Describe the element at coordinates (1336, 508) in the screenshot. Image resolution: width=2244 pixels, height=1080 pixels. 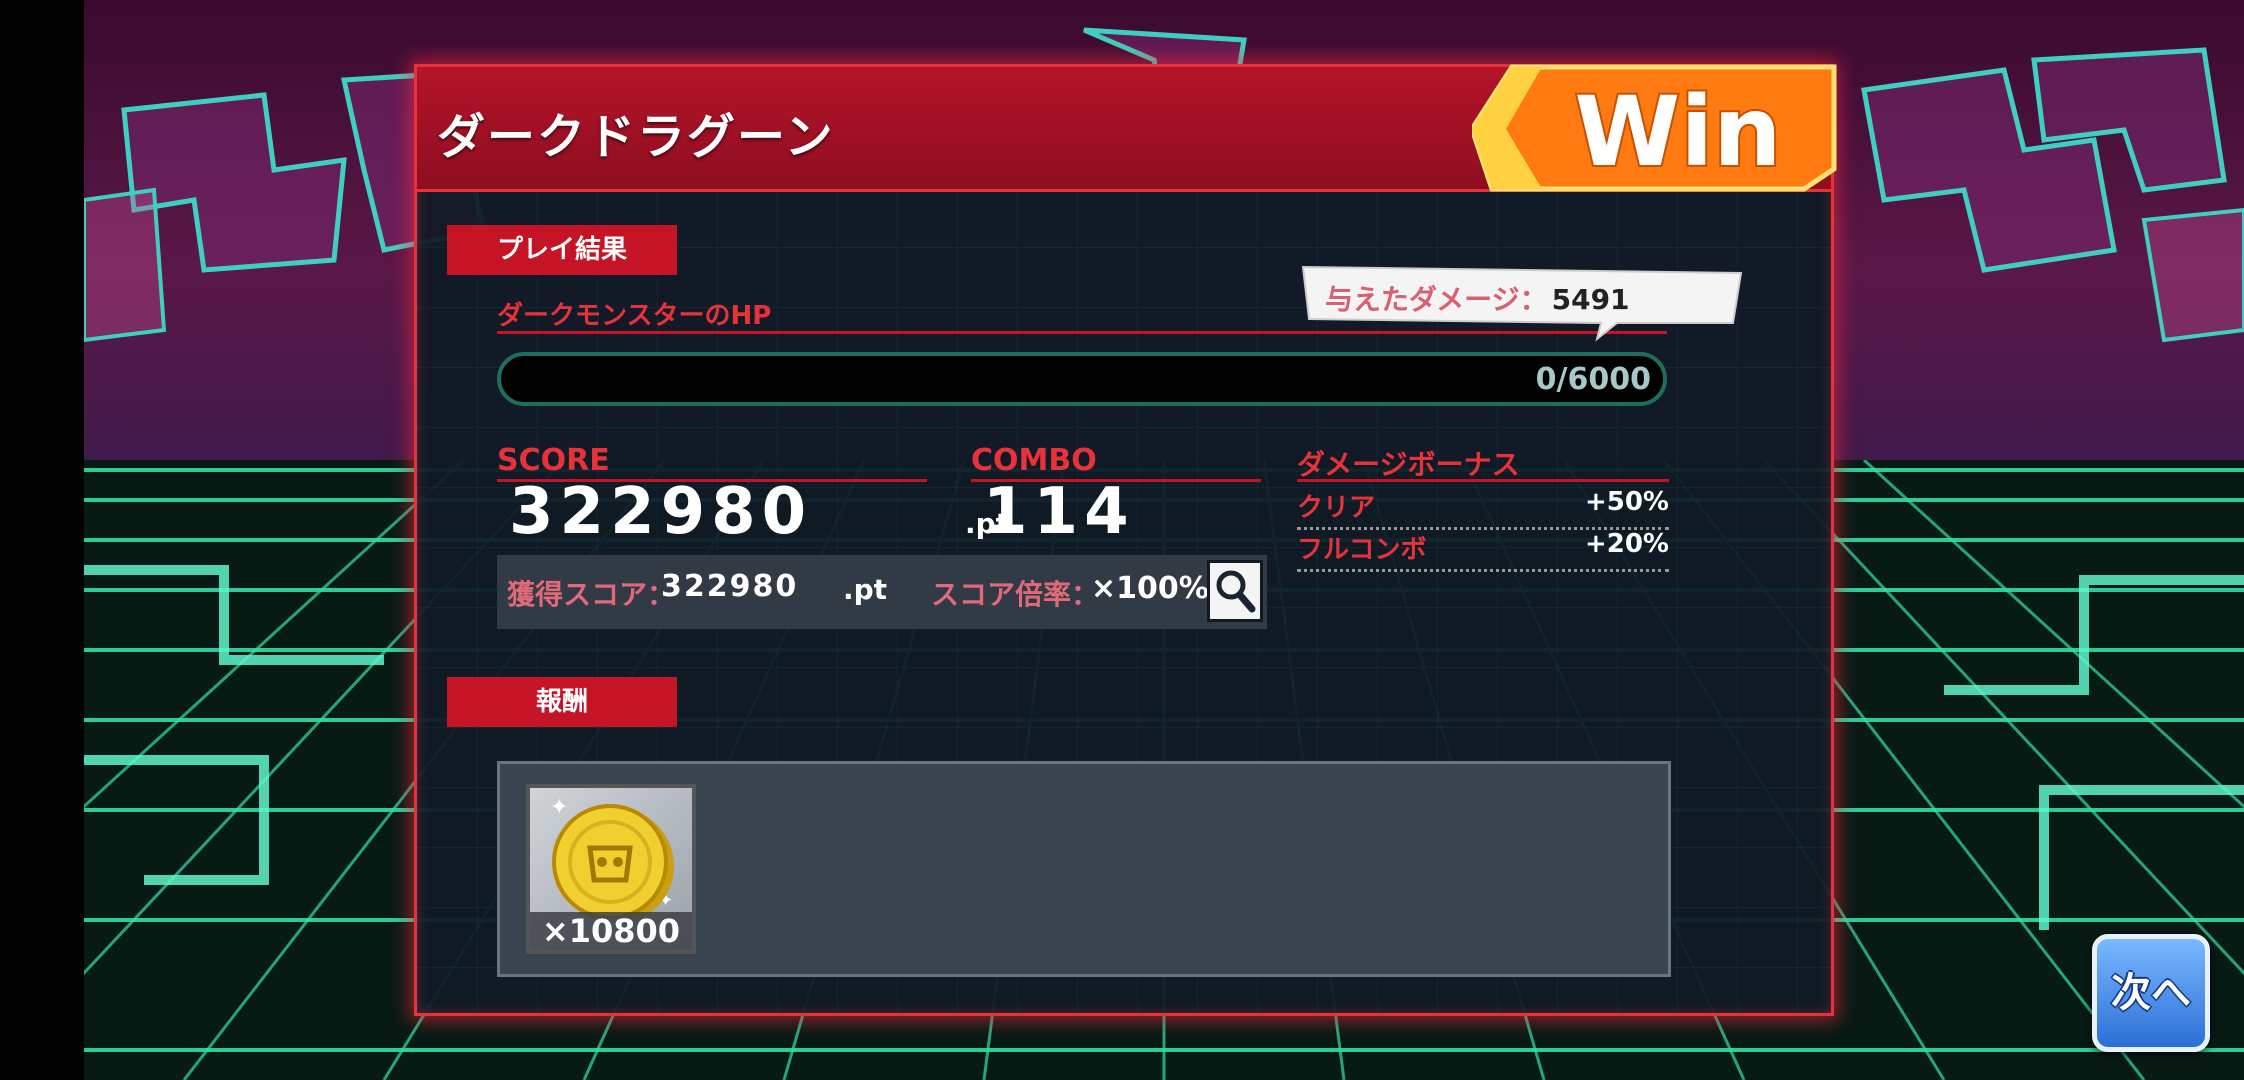
I see `bonus-name: クリア` at that location.